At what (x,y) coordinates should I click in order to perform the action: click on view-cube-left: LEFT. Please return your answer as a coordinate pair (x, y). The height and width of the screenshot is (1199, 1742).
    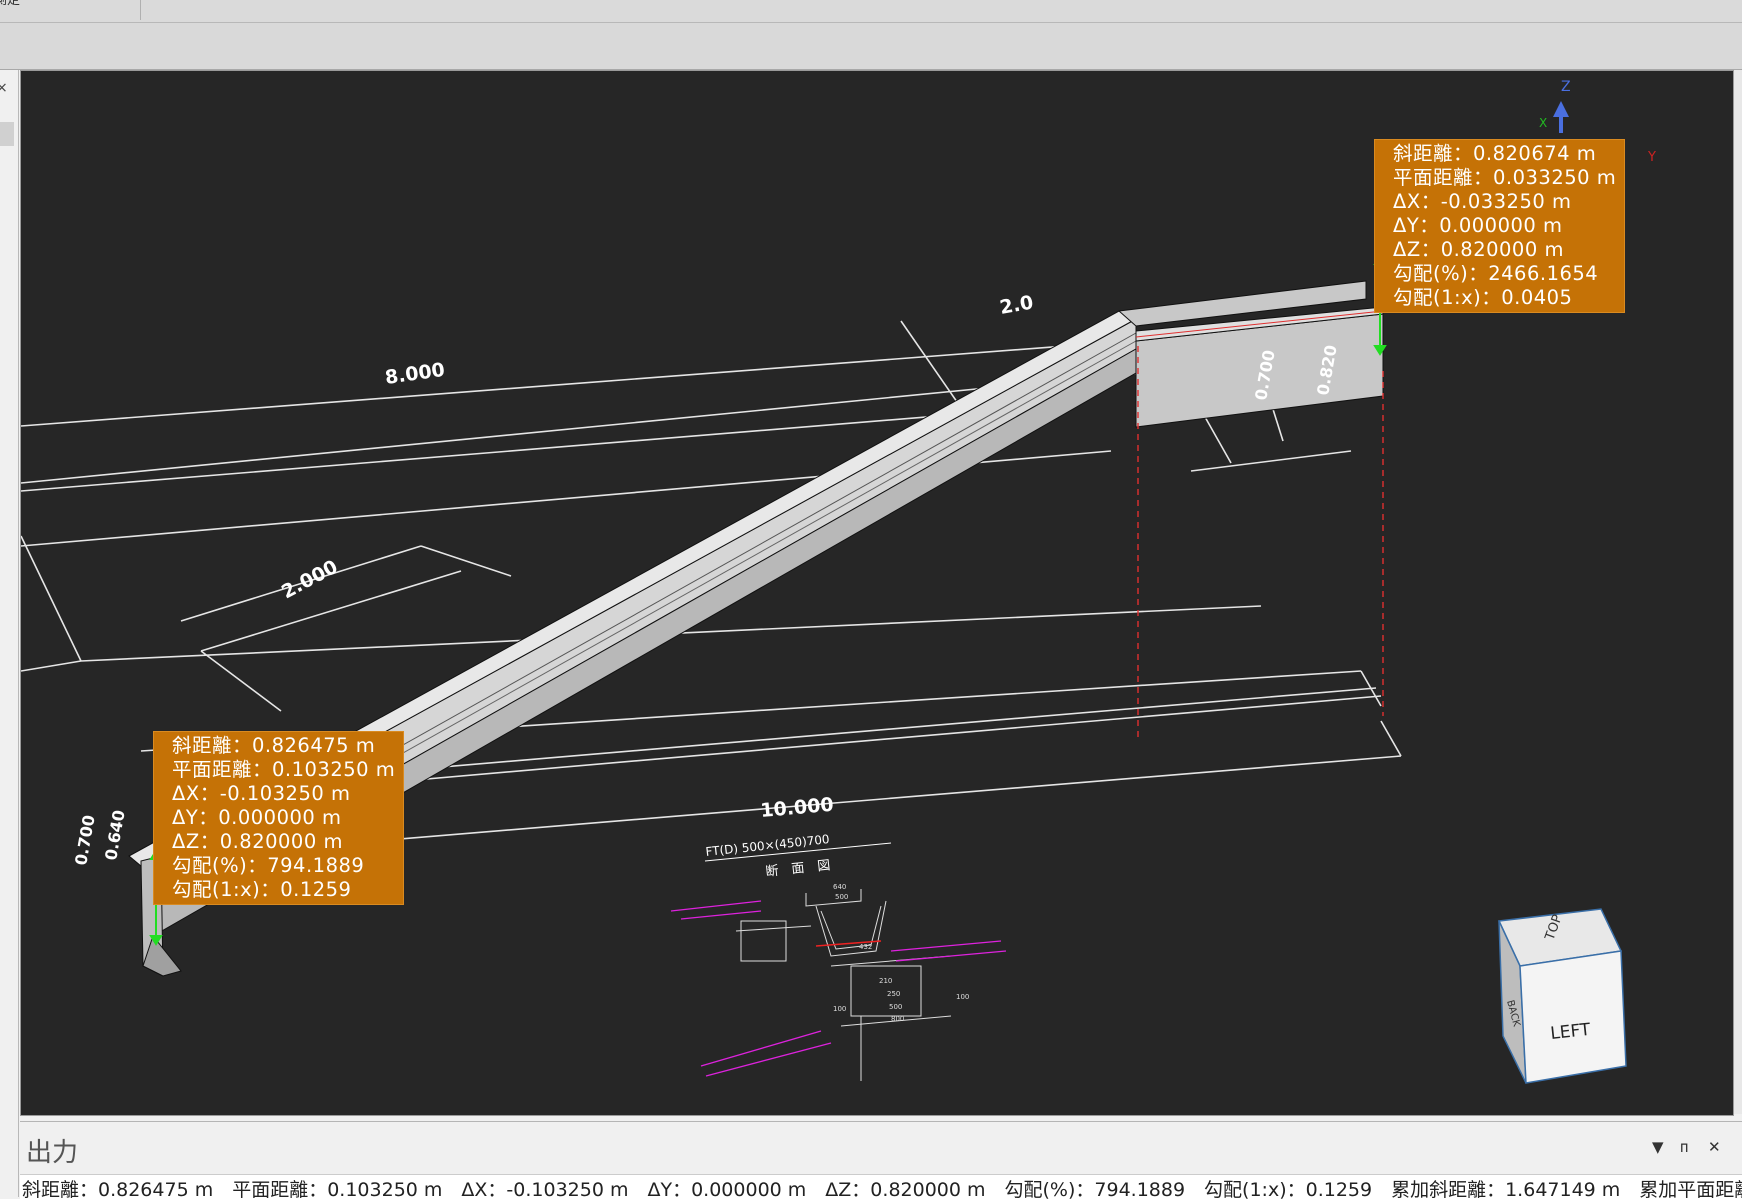
    Looking at the image, I should click on (1570, 1032).